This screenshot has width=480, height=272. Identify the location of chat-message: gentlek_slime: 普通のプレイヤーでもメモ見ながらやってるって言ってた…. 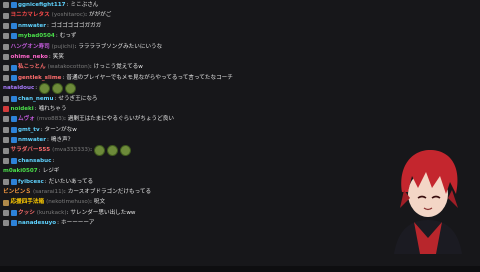
(203, 78).